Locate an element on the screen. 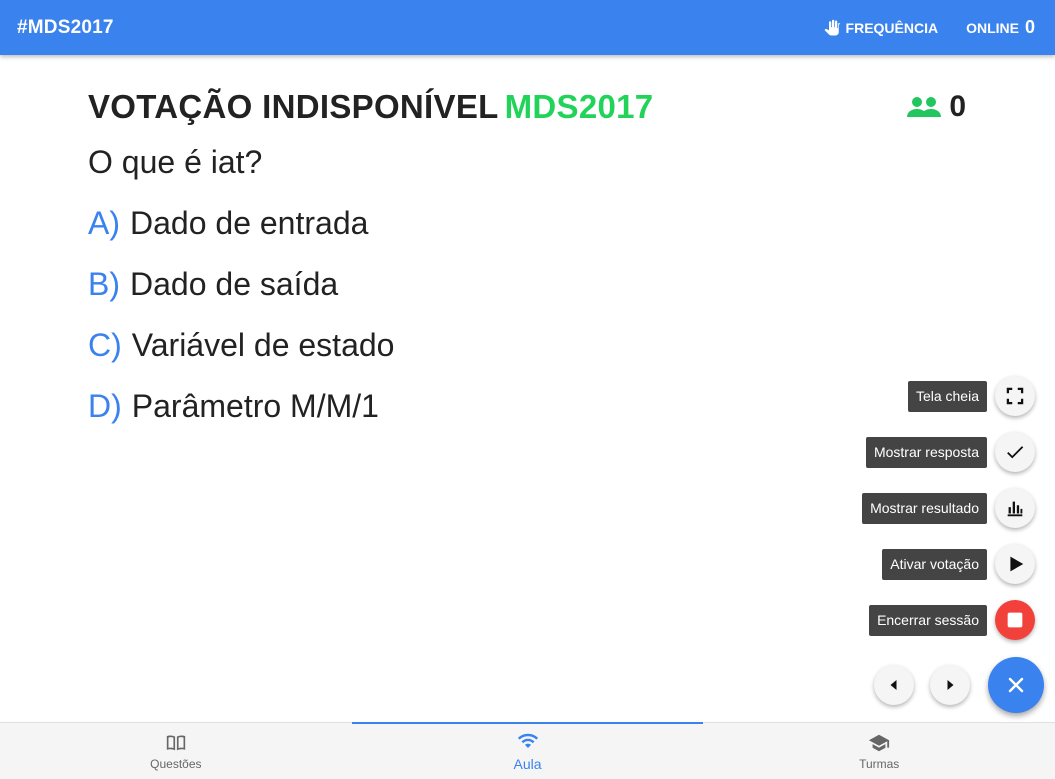 Image resolution: width=1055 pixels, height=779 pixels. option-letter: A) is located at coordinates (104, 223).